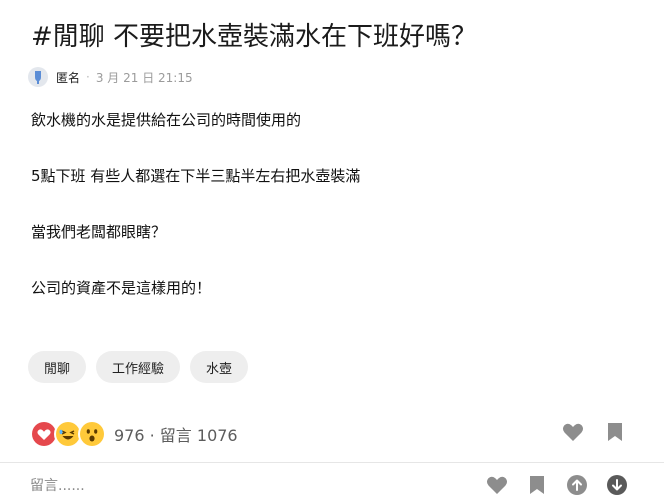  What do you see at coordinates (254, 37) in the screenshot?
I see `post-title: #閒聊 不要把水壺裝滿水在下班好嗎？` at bounding box center [254, 37].